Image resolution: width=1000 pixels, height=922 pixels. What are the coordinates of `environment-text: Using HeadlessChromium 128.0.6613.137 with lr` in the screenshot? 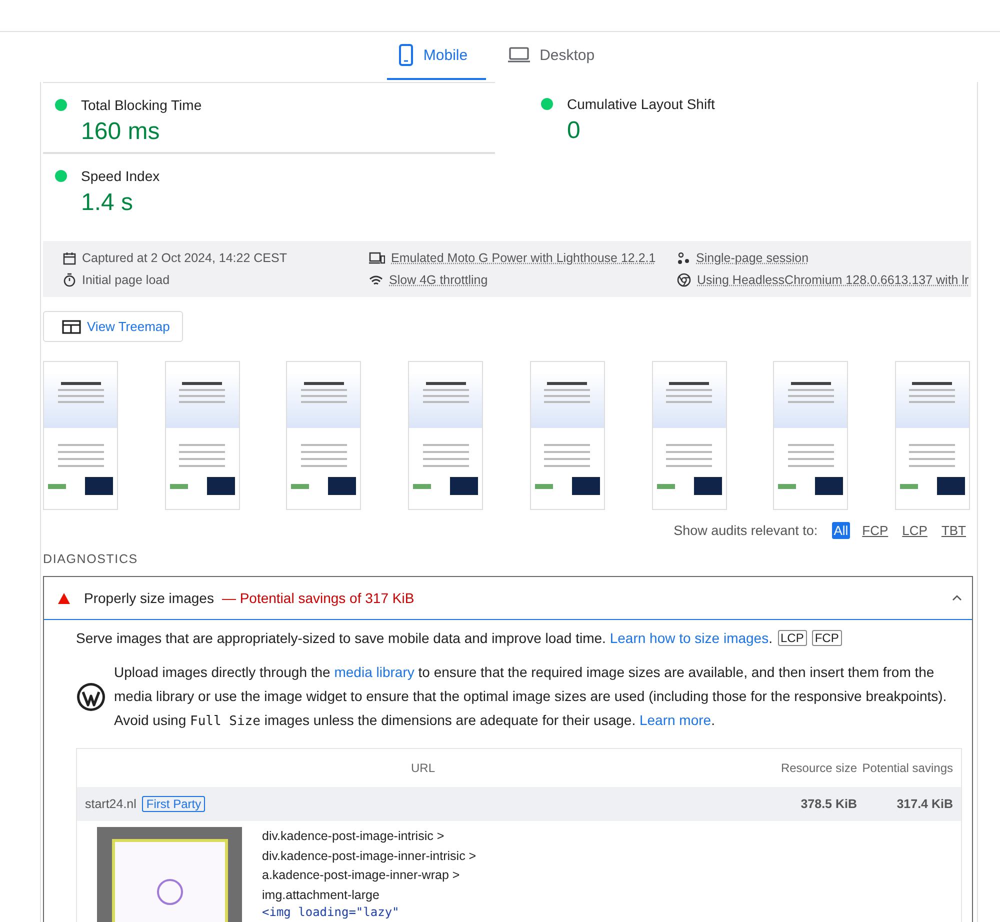 It's located at (833, 280).